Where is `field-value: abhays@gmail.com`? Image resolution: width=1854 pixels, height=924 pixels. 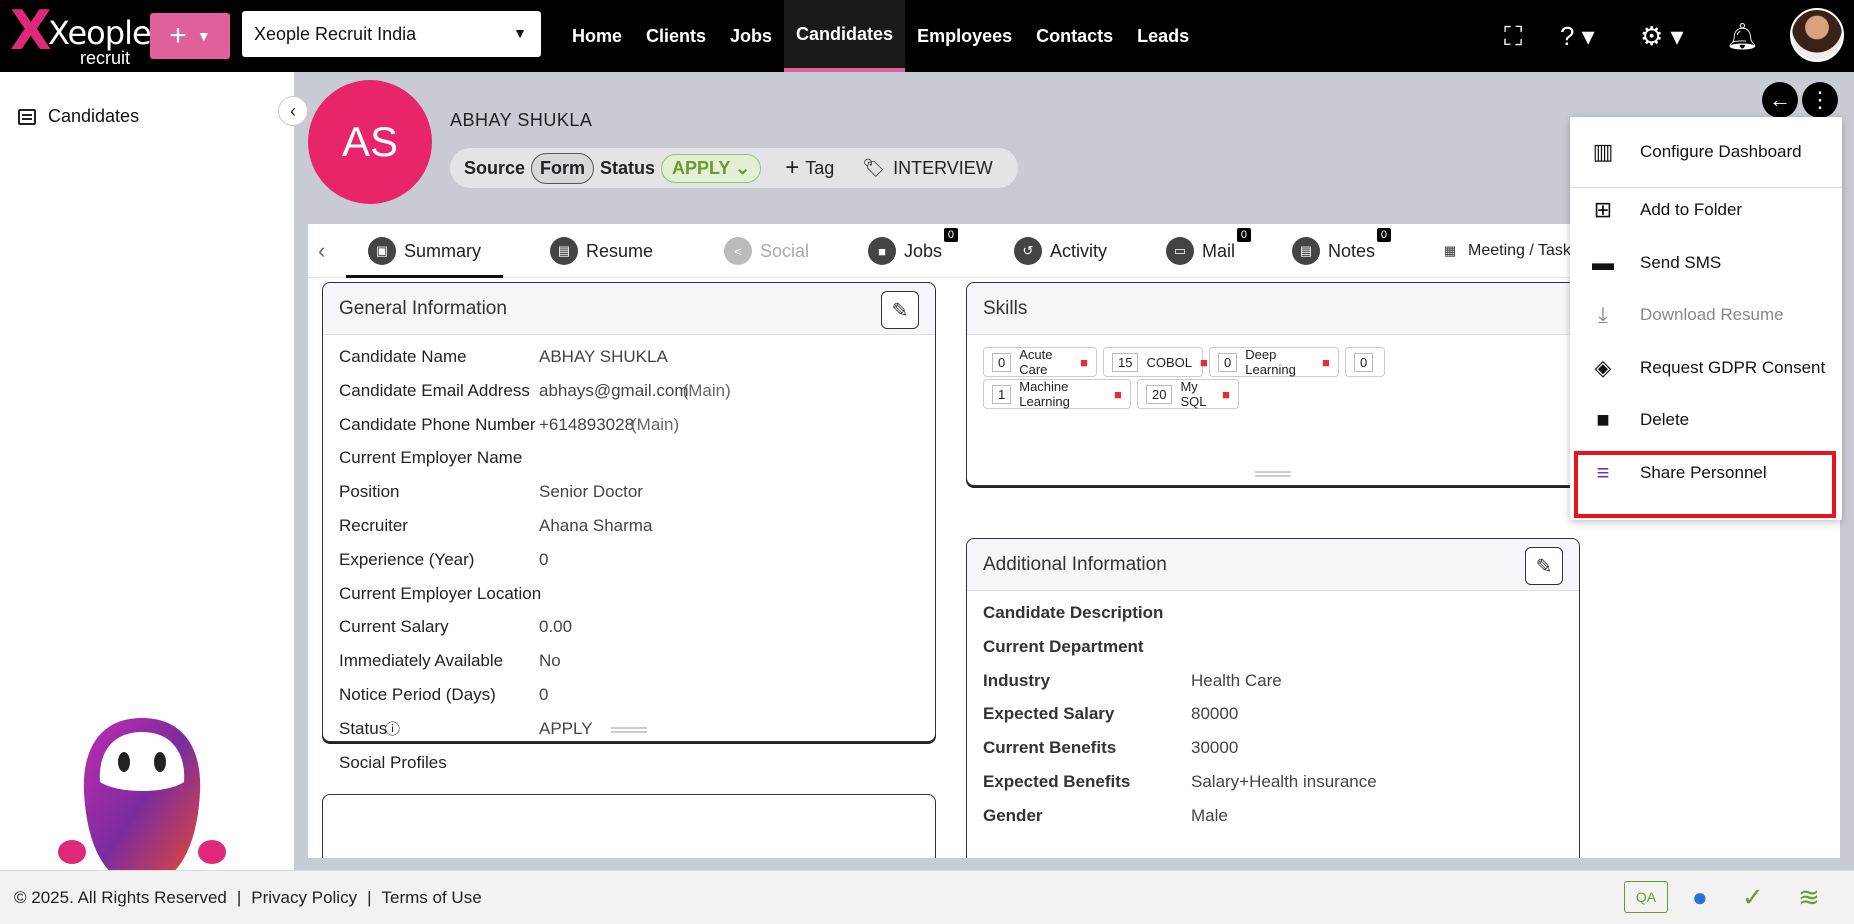 field-value: abhays@gmail.com is located at coordinates (614, 390).